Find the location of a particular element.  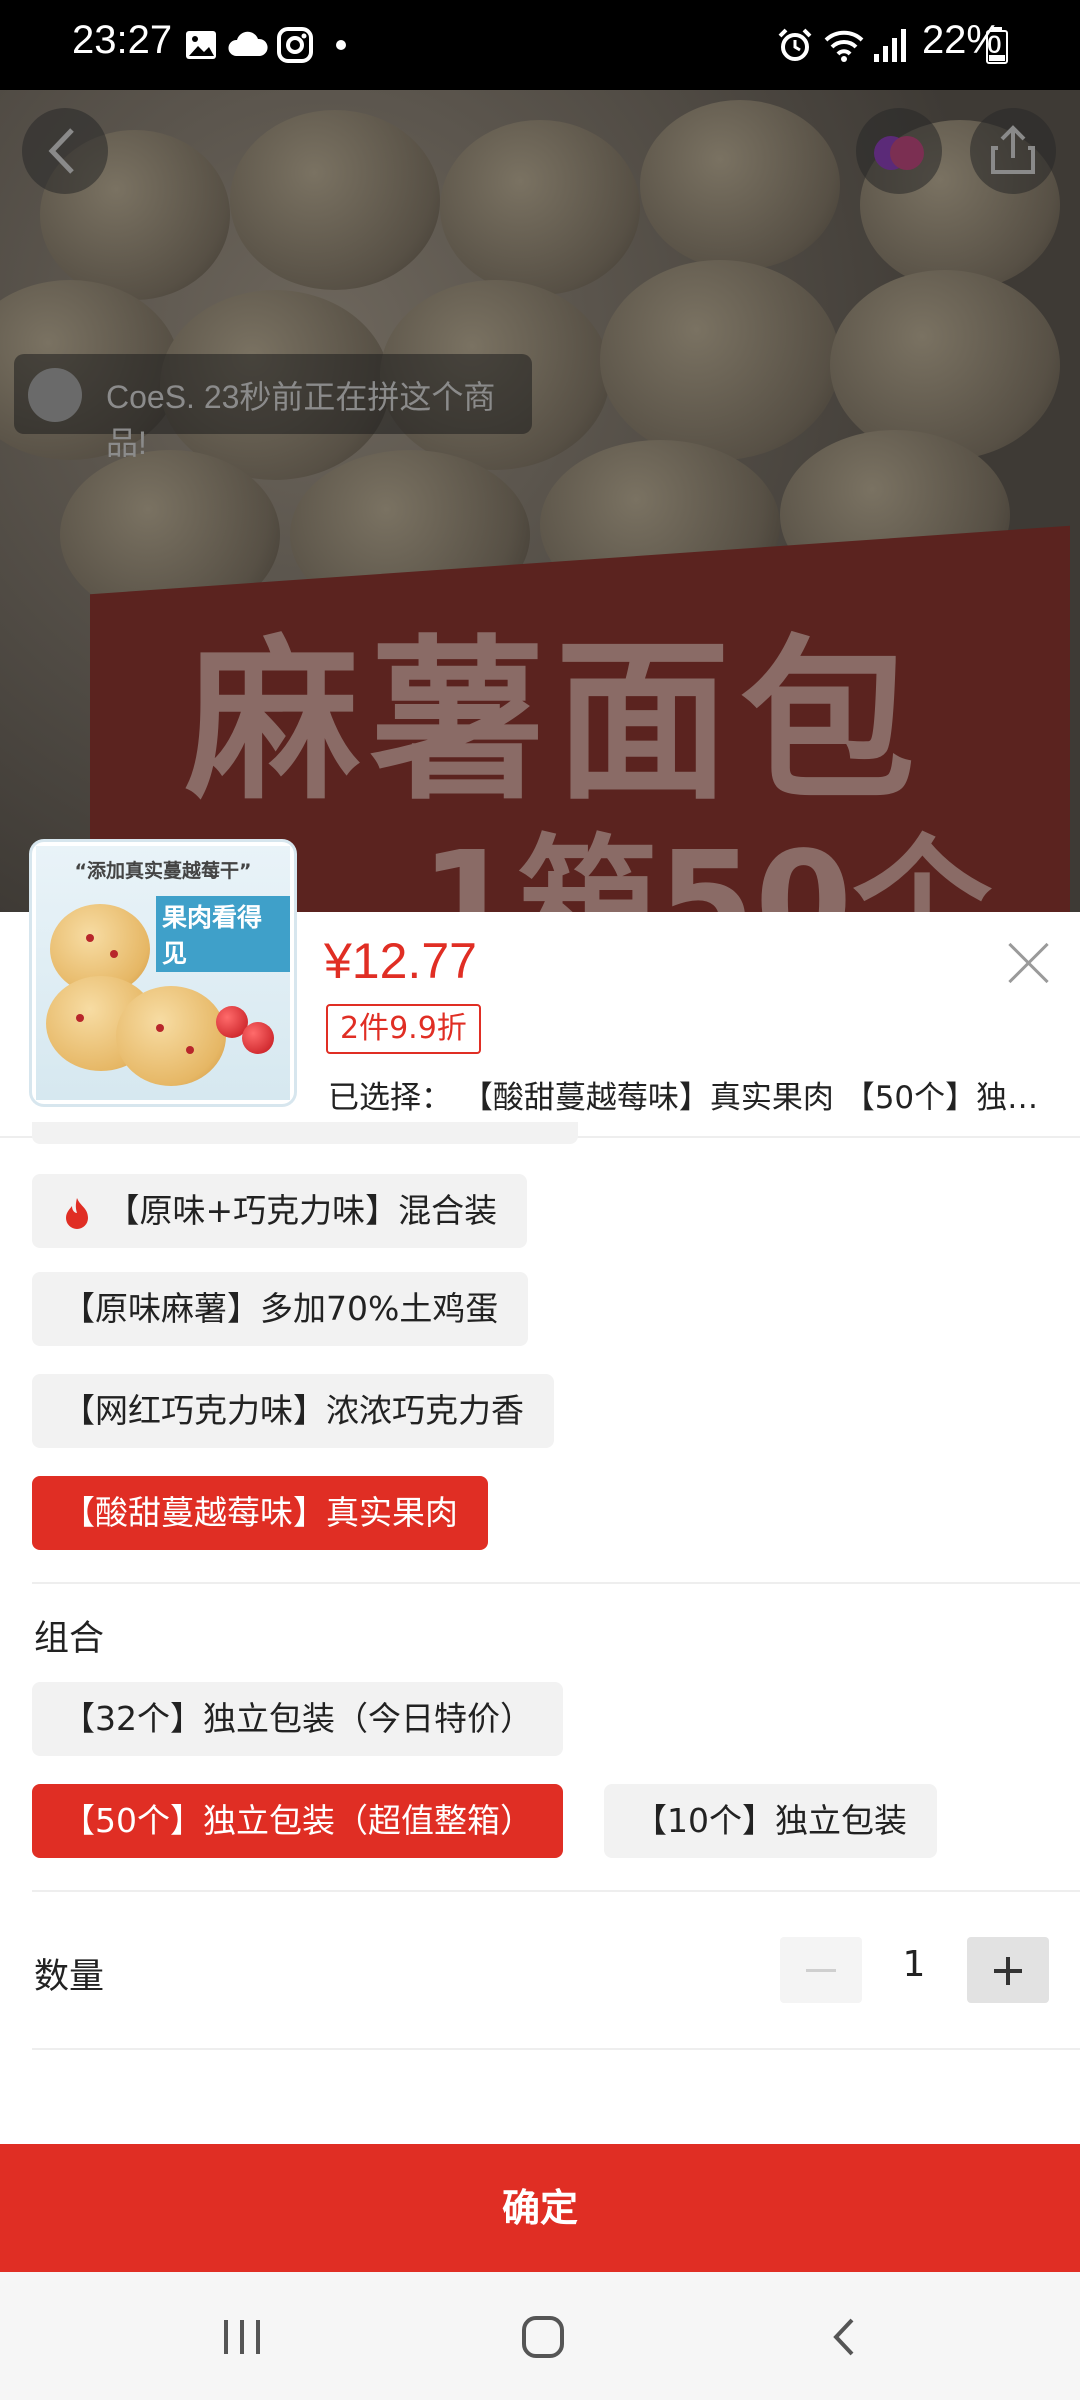

price: ¥12.77 is located at coordinates (400, 961).